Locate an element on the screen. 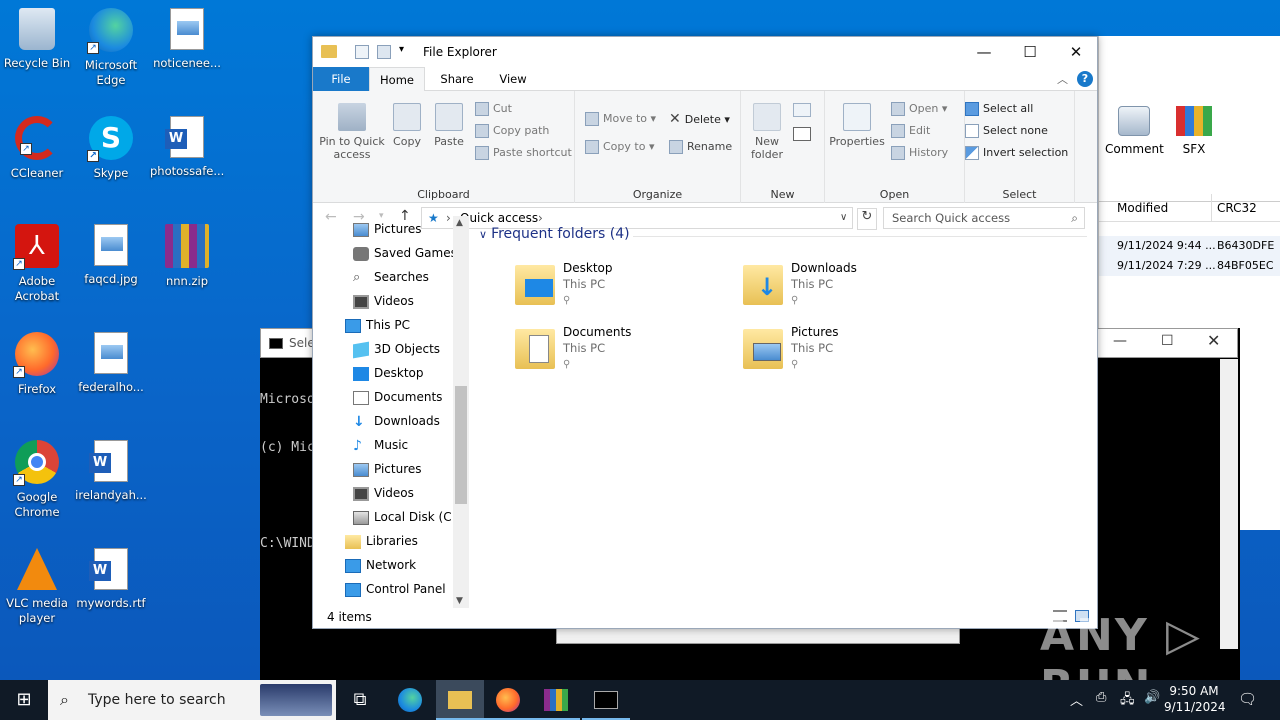 The width and height of the screenshot is (1280, 720). move-to-button: Move to ▾ is located at coordinates (620, 119).